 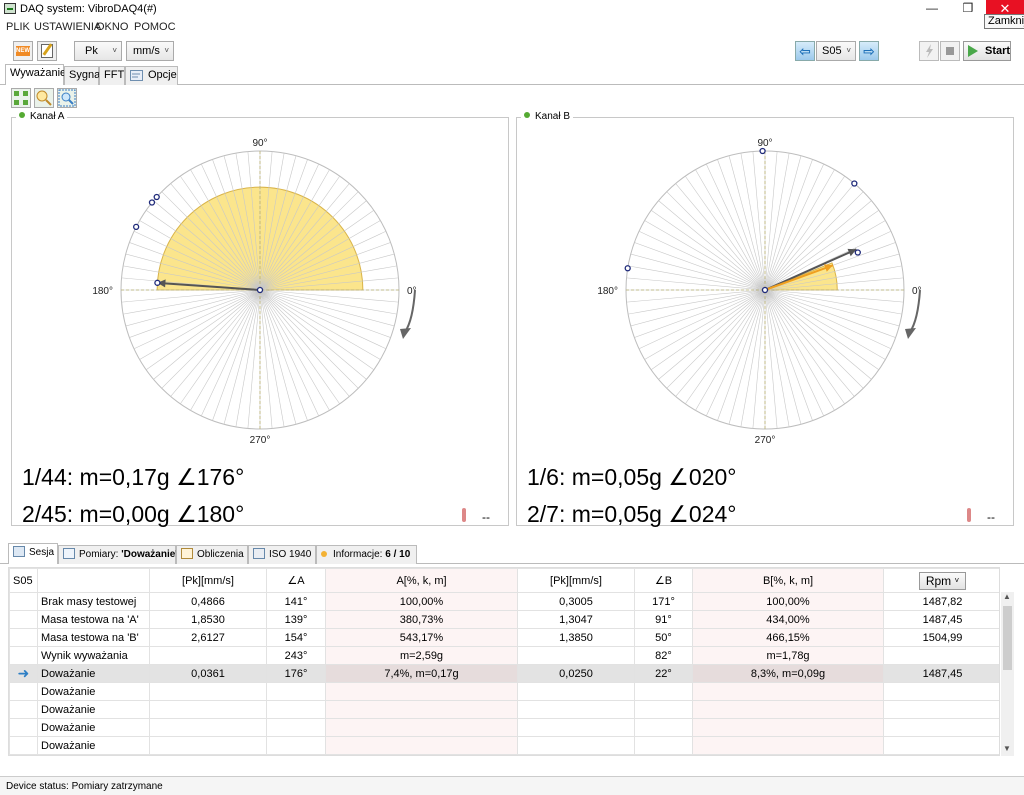 I want to click on tab-sygnal: Sygnał, so click(x=83, y=75).